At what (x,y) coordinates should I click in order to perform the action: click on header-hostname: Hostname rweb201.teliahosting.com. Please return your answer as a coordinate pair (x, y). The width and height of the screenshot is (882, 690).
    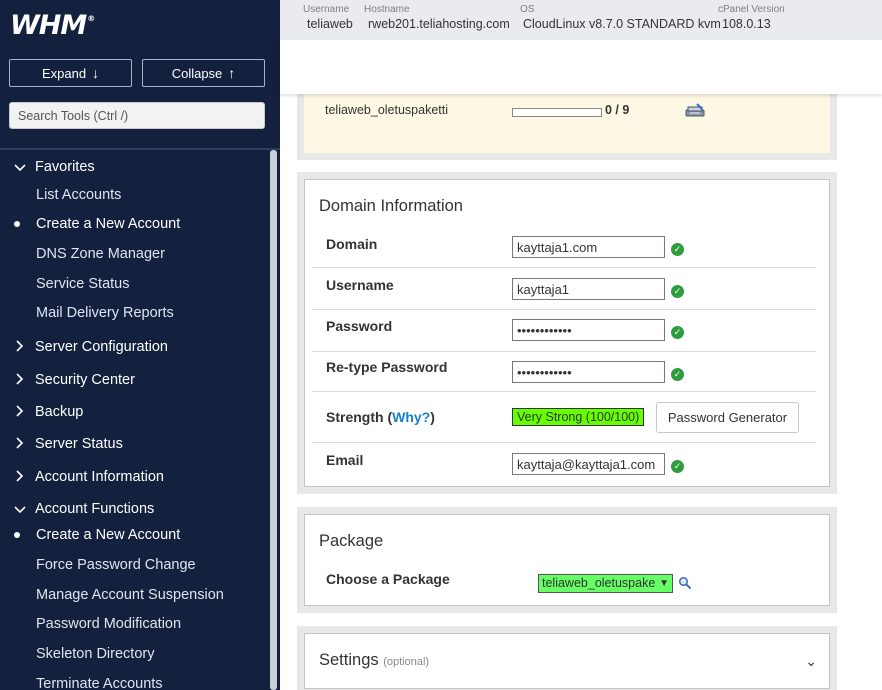
    Looking at the image, I should click on (437, 17).